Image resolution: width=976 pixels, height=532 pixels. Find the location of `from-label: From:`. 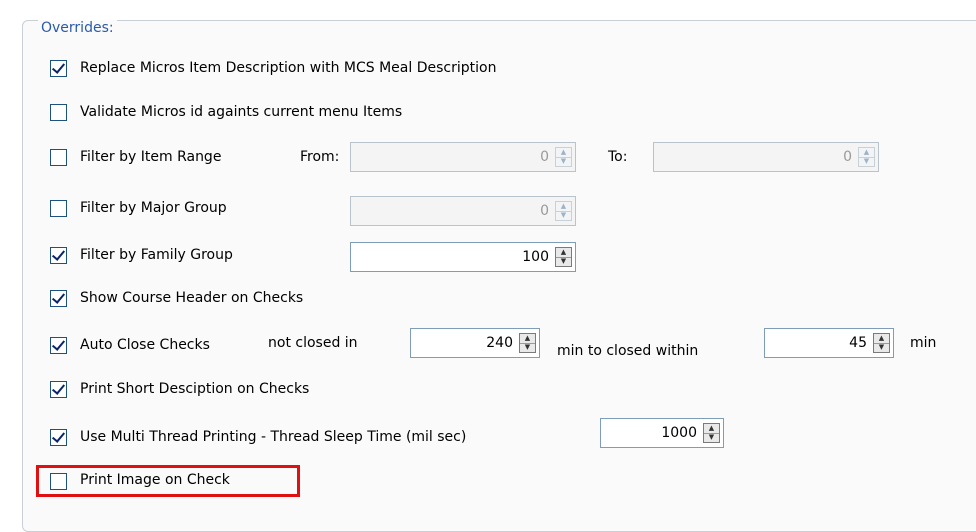

from-label: From: is located at coordinates (320, 157).